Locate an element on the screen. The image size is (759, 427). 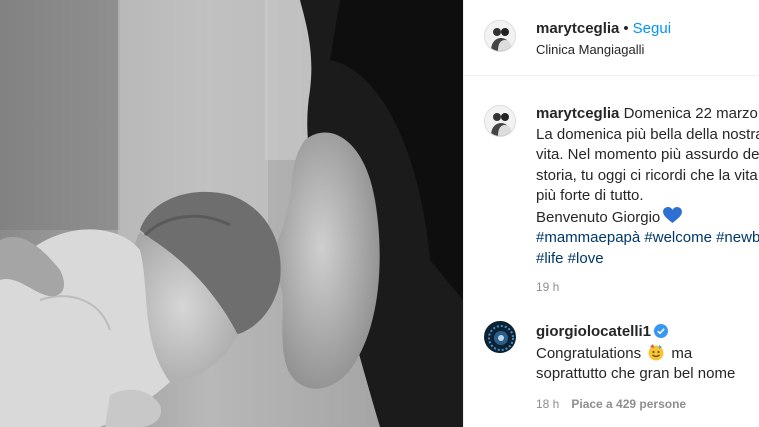
caption-text-line: Domenica 22 marzo is located at coordinates (690, 113).